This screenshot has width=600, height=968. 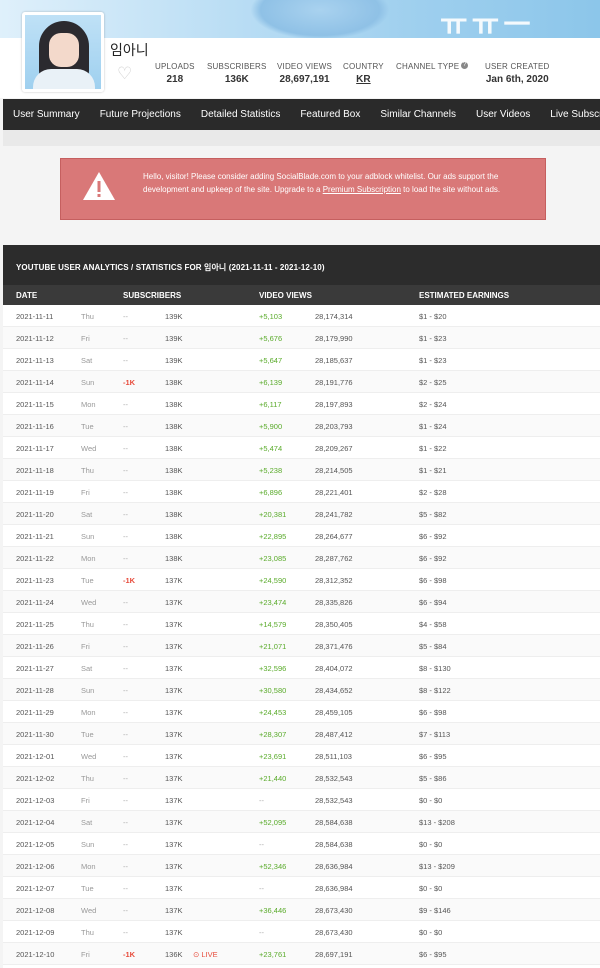 What do you see at coordinates (301, 844) in the screenshot?
I see `table-row: 2021-12-05 Sun -- 137K -- 28,584,638 $0 - $0` at bounding box center [301, 844].